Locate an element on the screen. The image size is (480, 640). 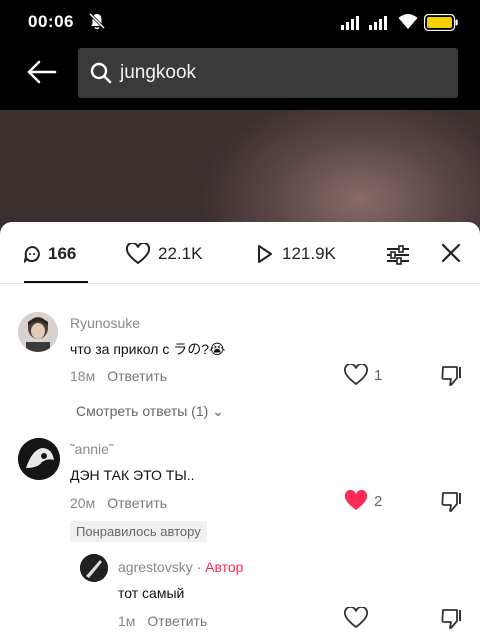
comment-meta: 18м Ответить is located at coordinates (118, 376).